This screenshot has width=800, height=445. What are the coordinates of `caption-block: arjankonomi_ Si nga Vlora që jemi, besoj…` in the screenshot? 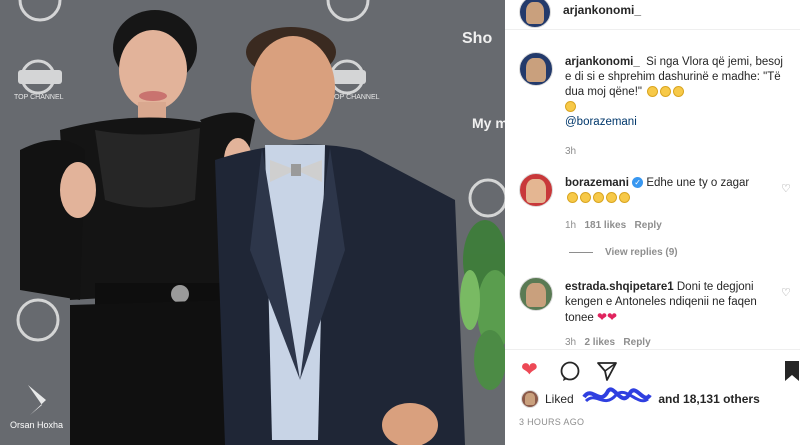 It's located at (676, 92).